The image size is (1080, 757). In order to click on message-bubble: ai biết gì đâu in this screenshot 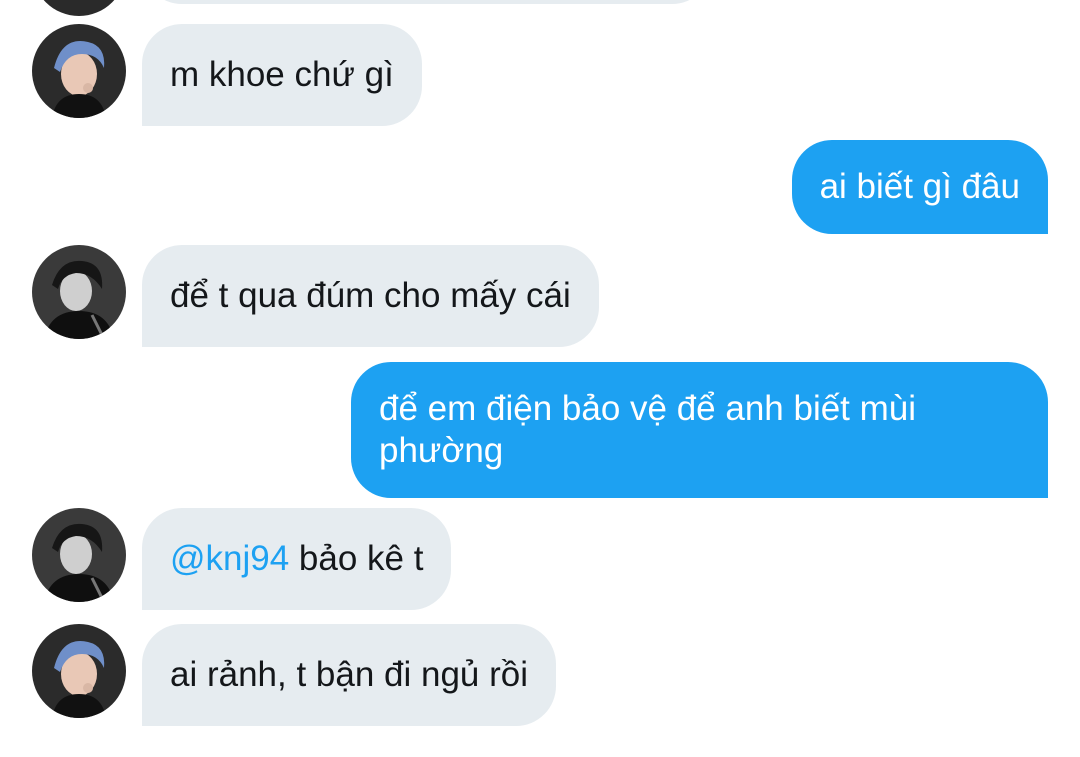, I will do `click(919, 187)`.